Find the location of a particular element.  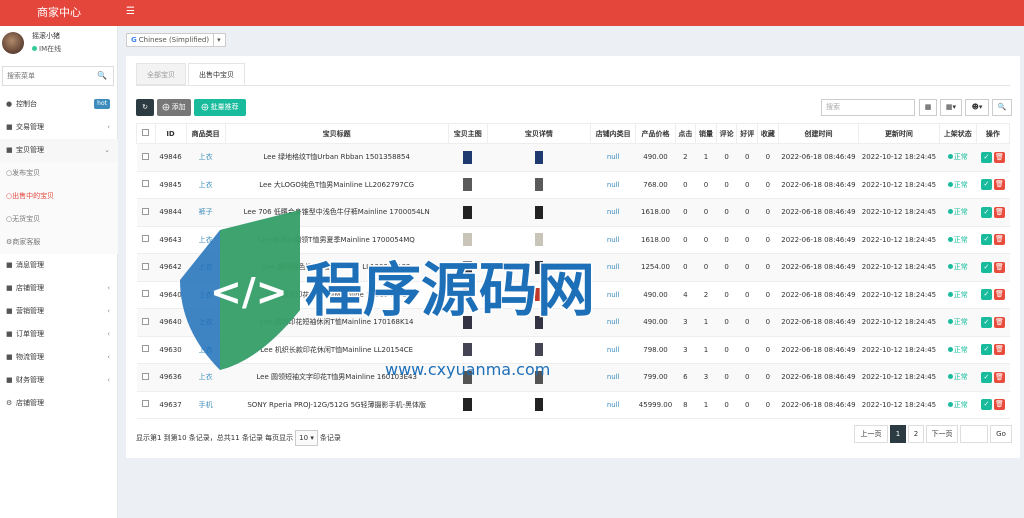

col-created: 创建时间 is located at coordinates (818, 133).